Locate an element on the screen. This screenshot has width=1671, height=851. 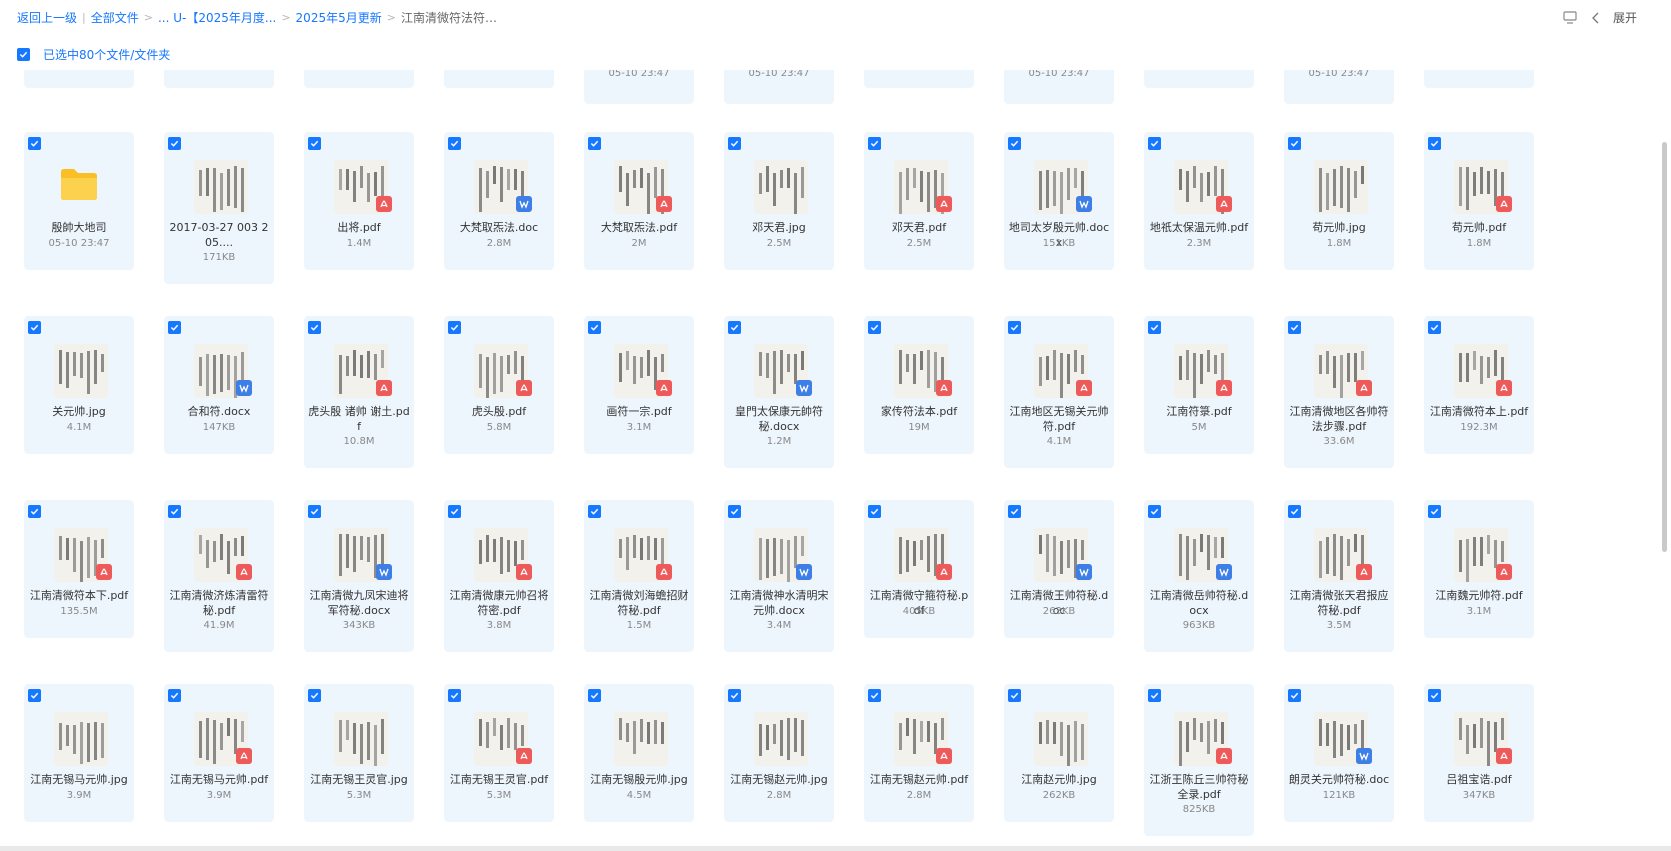
file-tile: 江南无锡殷元帅.jpg 4.5M is located at coordinates (639, 753).